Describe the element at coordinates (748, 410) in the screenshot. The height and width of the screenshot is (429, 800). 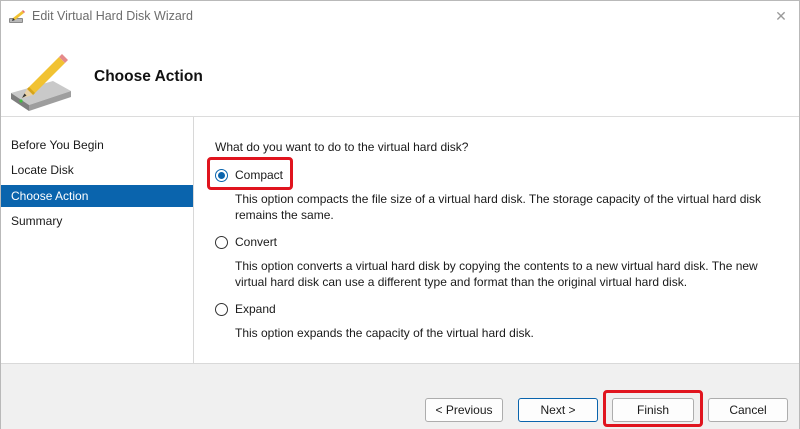
I see `cancel-button: Cancel` at that location.